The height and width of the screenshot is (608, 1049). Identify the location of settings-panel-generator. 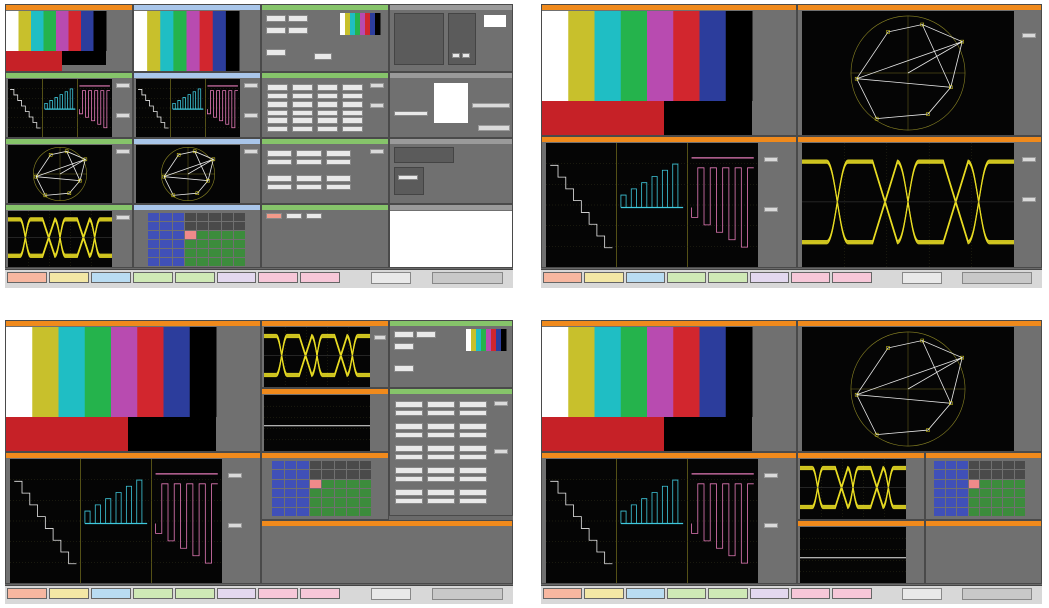
(325, 38).